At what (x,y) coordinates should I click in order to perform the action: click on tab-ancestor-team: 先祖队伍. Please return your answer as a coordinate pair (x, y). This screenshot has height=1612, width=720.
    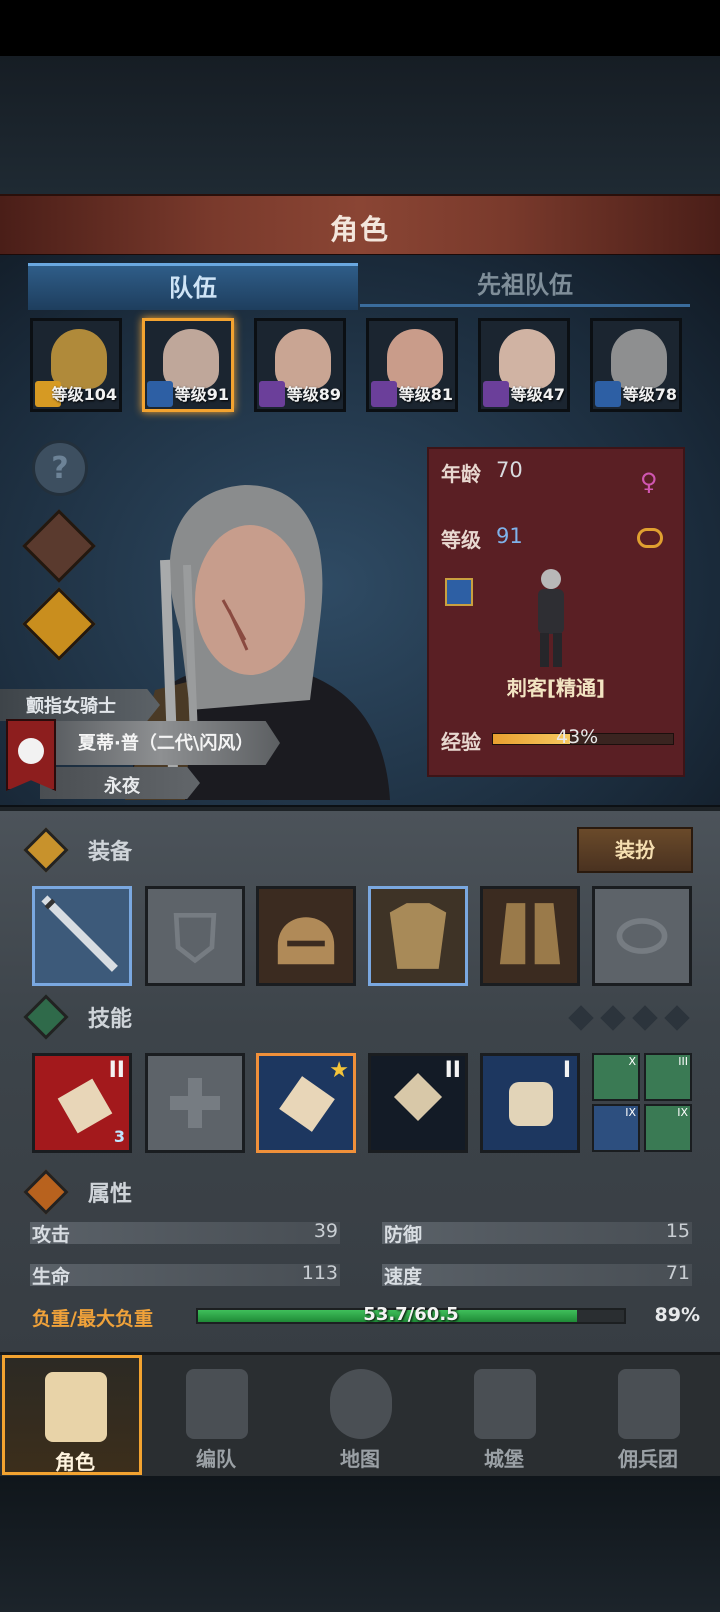
    Looking at the image, I should click on (525, 285).